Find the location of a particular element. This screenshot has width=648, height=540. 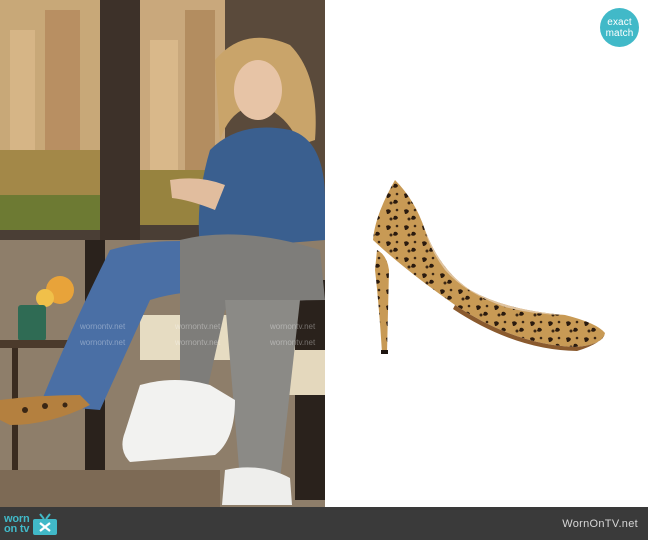

tv-icon is located at coordinates (45, 524).